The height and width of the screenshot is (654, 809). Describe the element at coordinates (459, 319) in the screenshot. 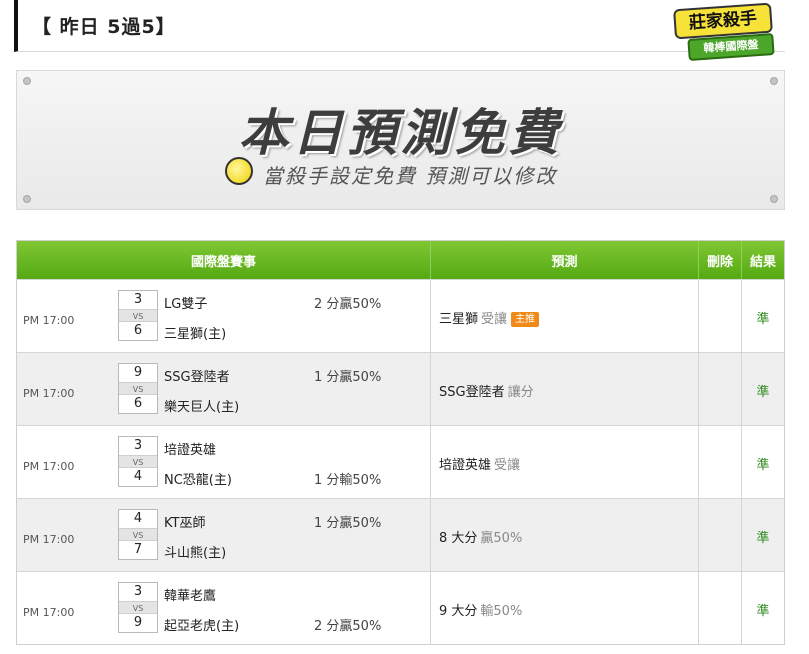

I see `prediction-pick: 三星獅` at that location.